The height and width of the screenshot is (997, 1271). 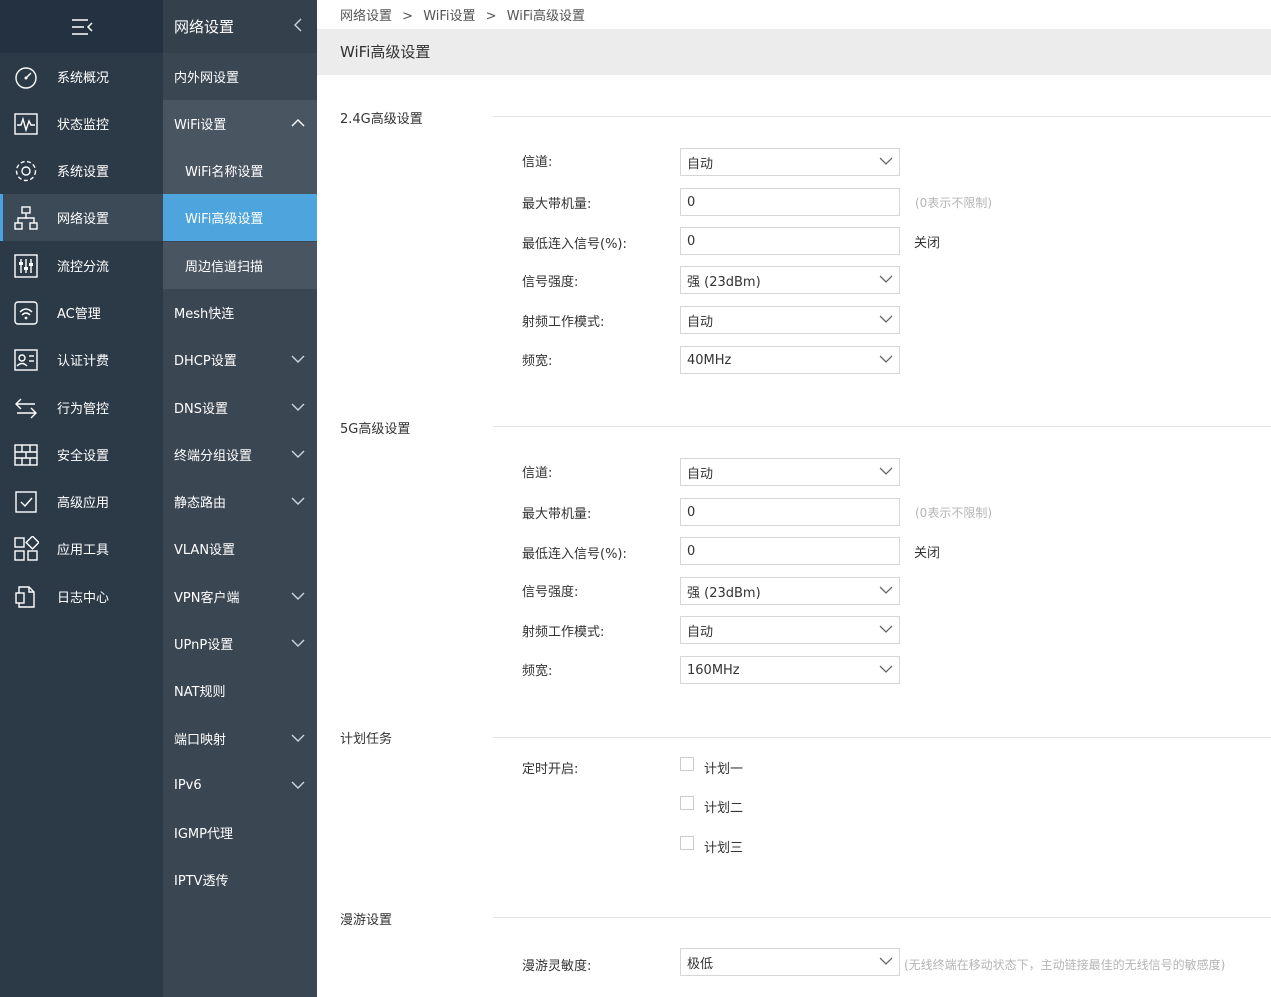 What do you see at coordinates (790, 591) in the screenshot?
I see `select-power-5g: 强 (23dBm)` at bounding box center [790, 591].